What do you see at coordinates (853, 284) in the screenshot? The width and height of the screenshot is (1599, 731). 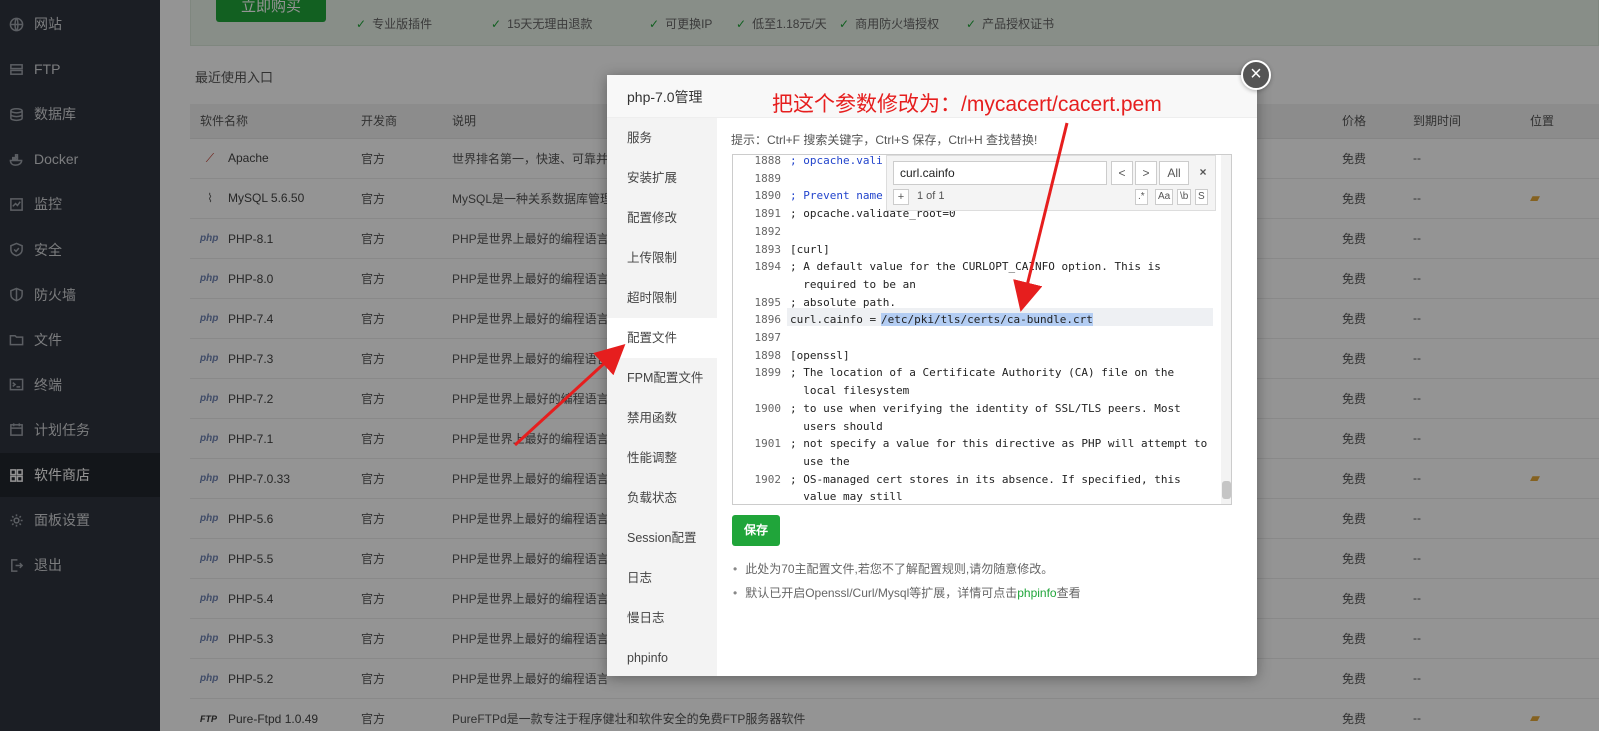 I see `code-line: required to be an` at bounding box center [853, 284].